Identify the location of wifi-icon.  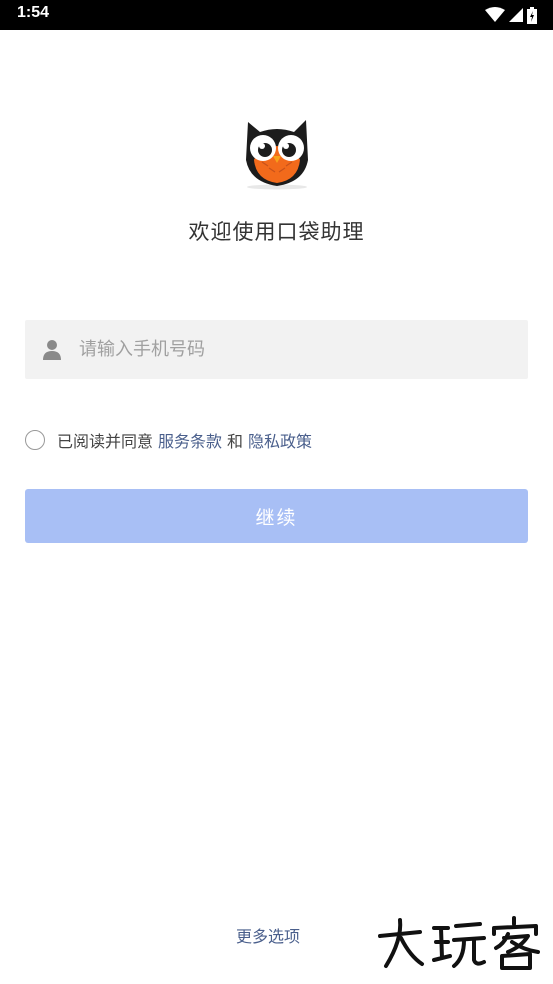
(495, 14).